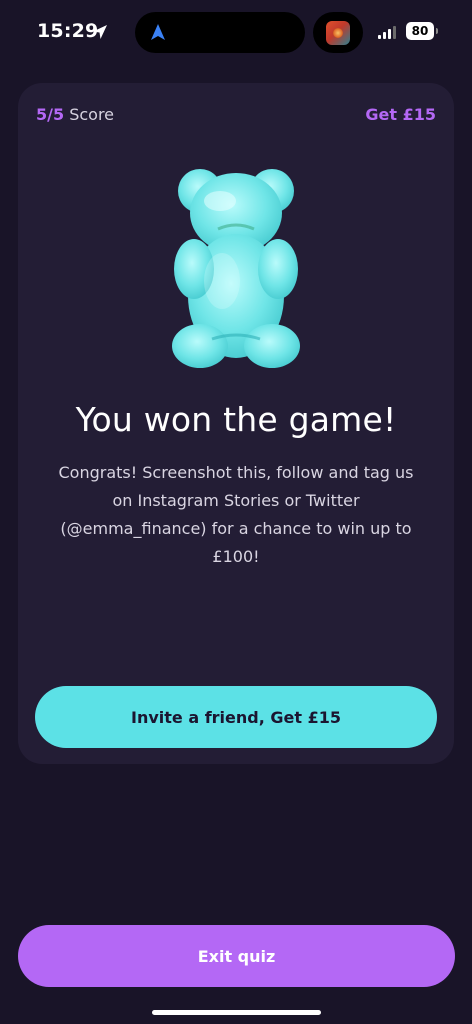 Image resolution: width=472 pixels, height=1024 pixels. What do you see at coordinates (220, 32) in the screenshot?
I see `dynamic-island` at bounding box center [220, 32].